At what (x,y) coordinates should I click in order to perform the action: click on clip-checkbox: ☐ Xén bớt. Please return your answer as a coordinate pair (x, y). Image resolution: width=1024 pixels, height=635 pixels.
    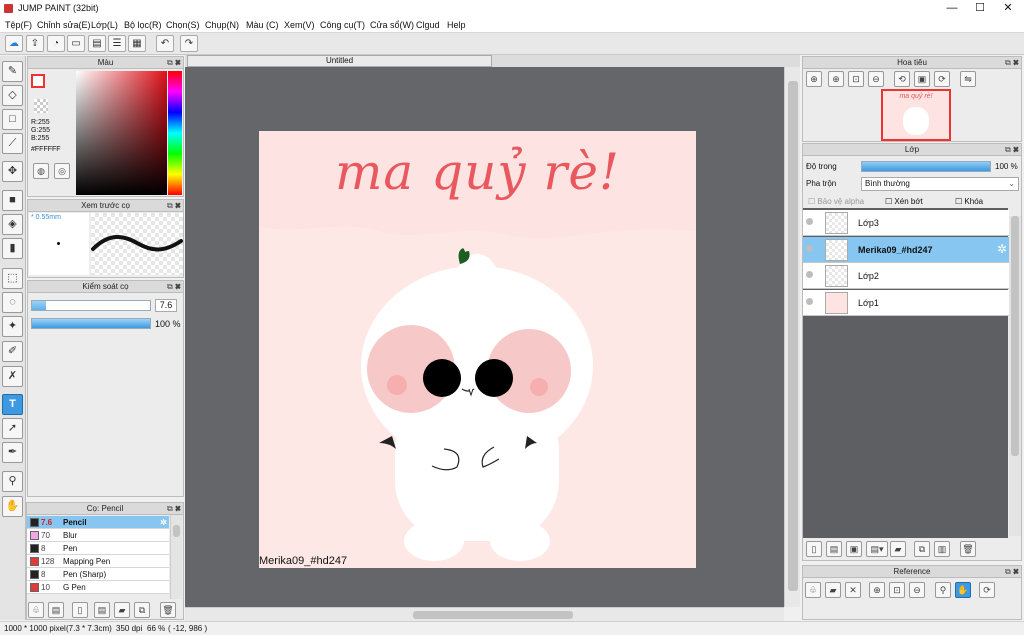
    Looking at the image, I should click on (904, 201).